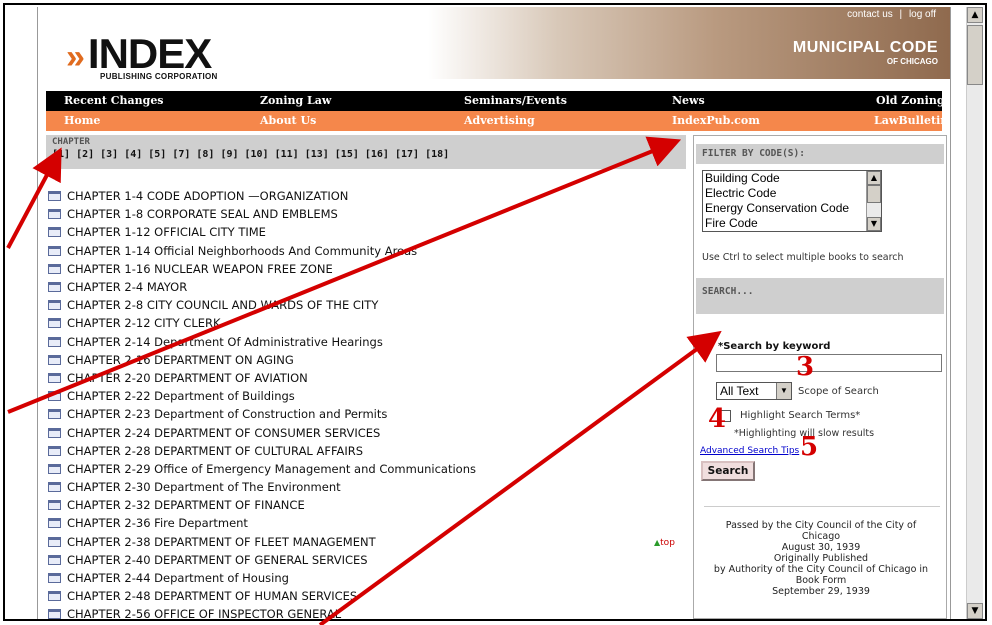 The width and height of the screenshot is (992, 625). Describe the element at coordinates (85, 154) in the screenshot. I see `chapter-link: [2]` at that location.